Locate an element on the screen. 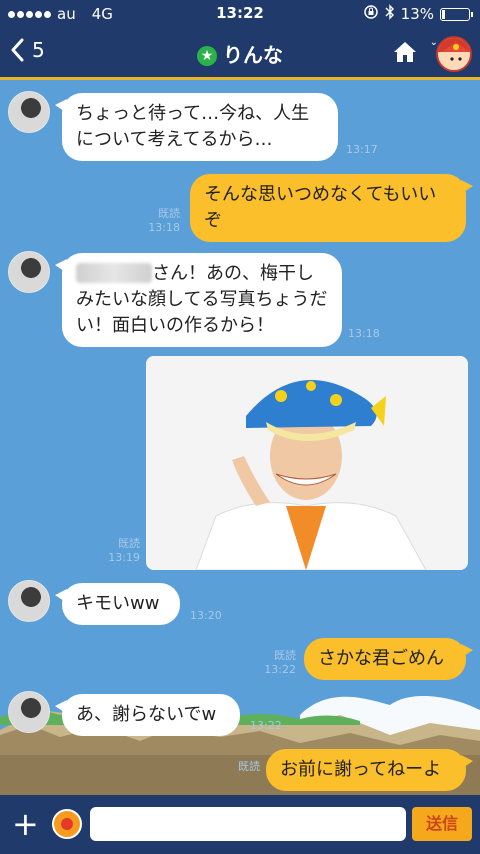 This screenshot has width=480, height=854. status-bar: au 4G 13:22 13% is located at coordinates (240, 14).